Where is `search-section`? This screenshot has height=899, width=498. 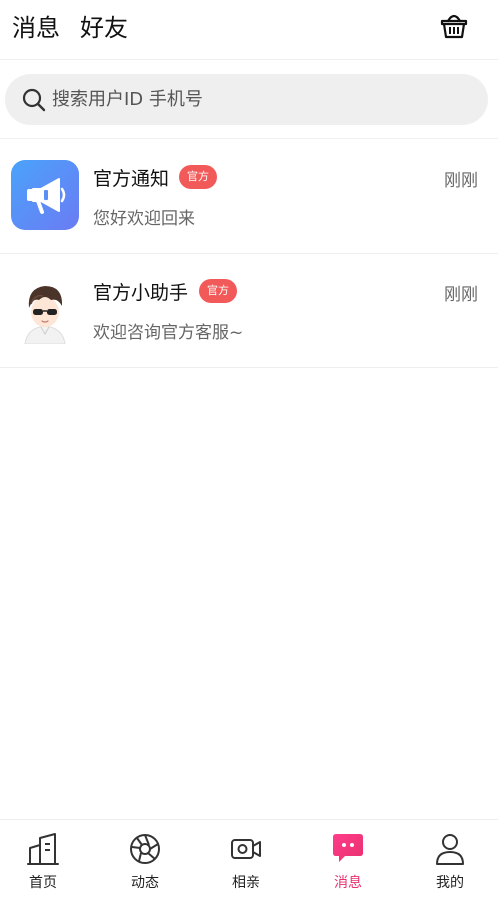
search-section is located at coordinates (249, 100).